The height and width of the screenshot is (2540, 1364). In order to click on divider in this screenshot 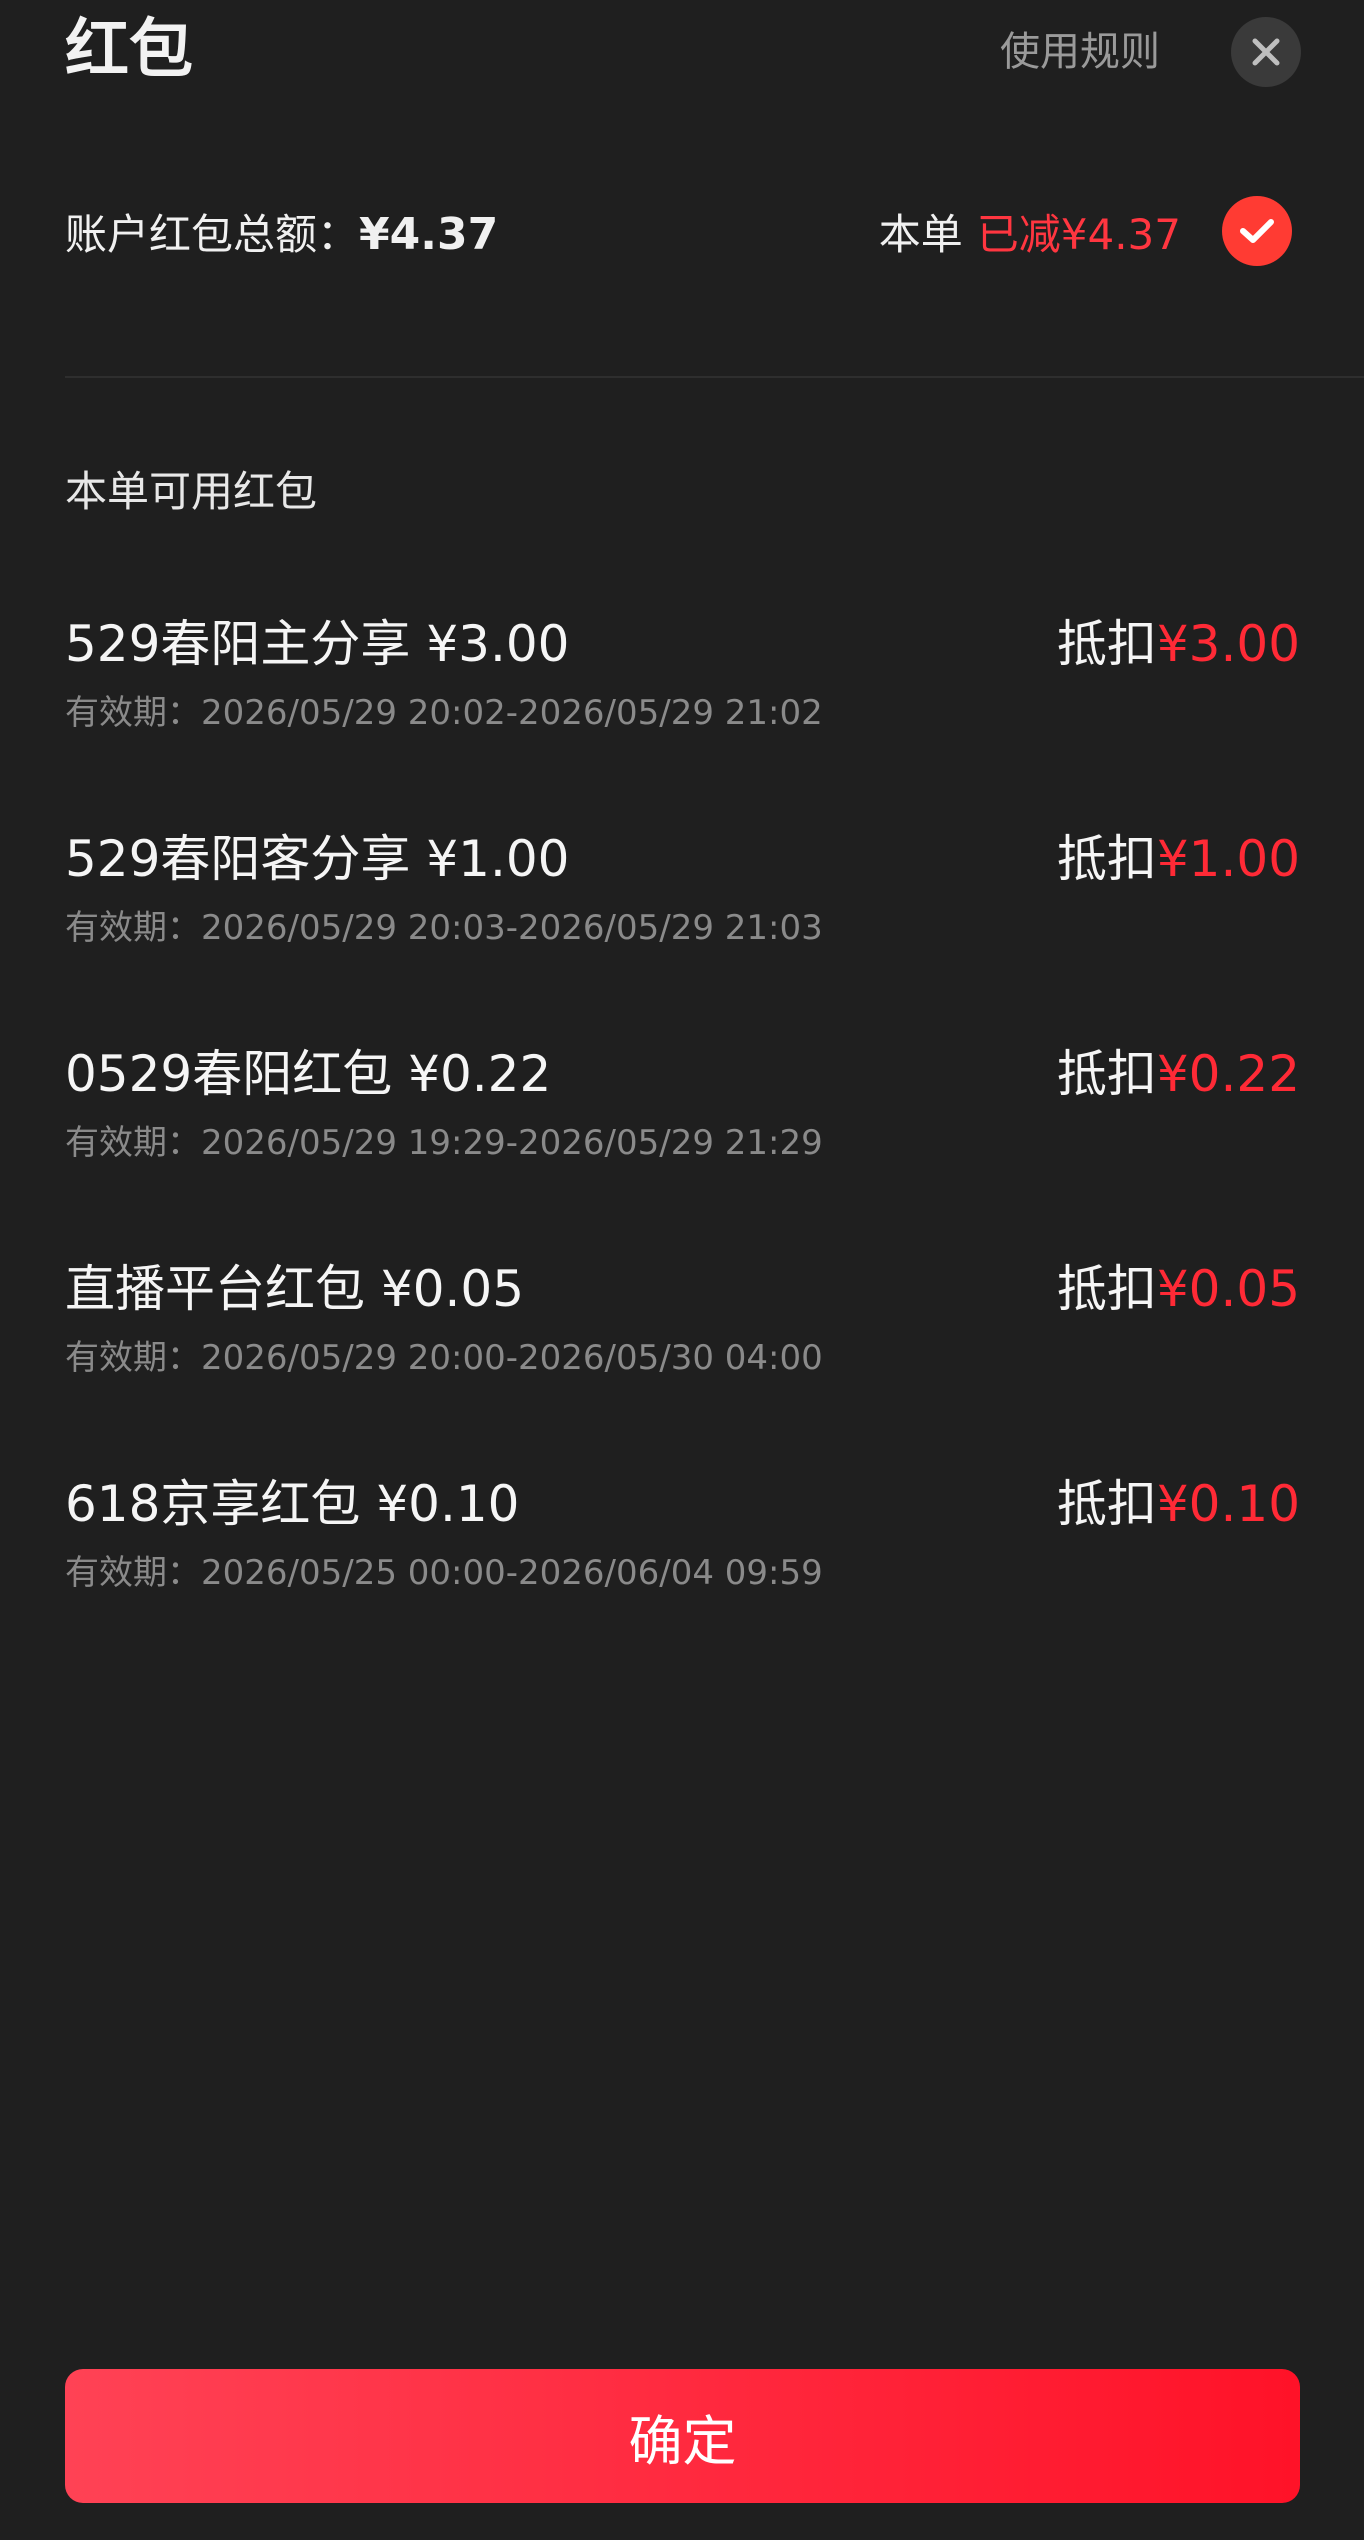, I will do `click(714, 377)`.